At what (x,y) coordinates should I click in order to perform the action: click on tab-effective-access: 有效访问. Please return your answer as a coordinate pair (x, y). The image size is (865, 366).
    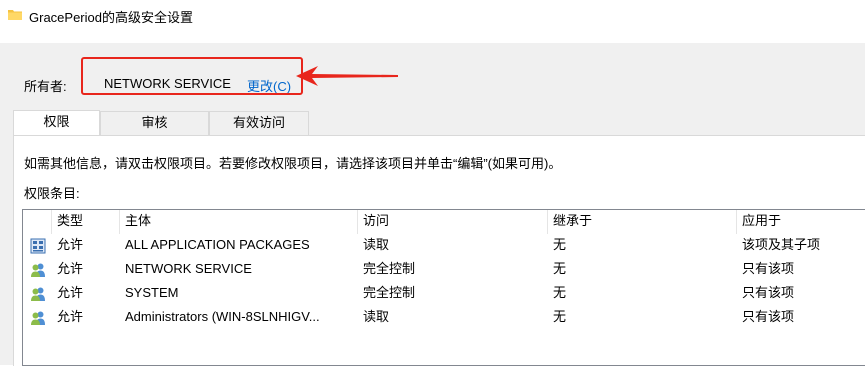
    Looking at the image, I should click on (259, 123).